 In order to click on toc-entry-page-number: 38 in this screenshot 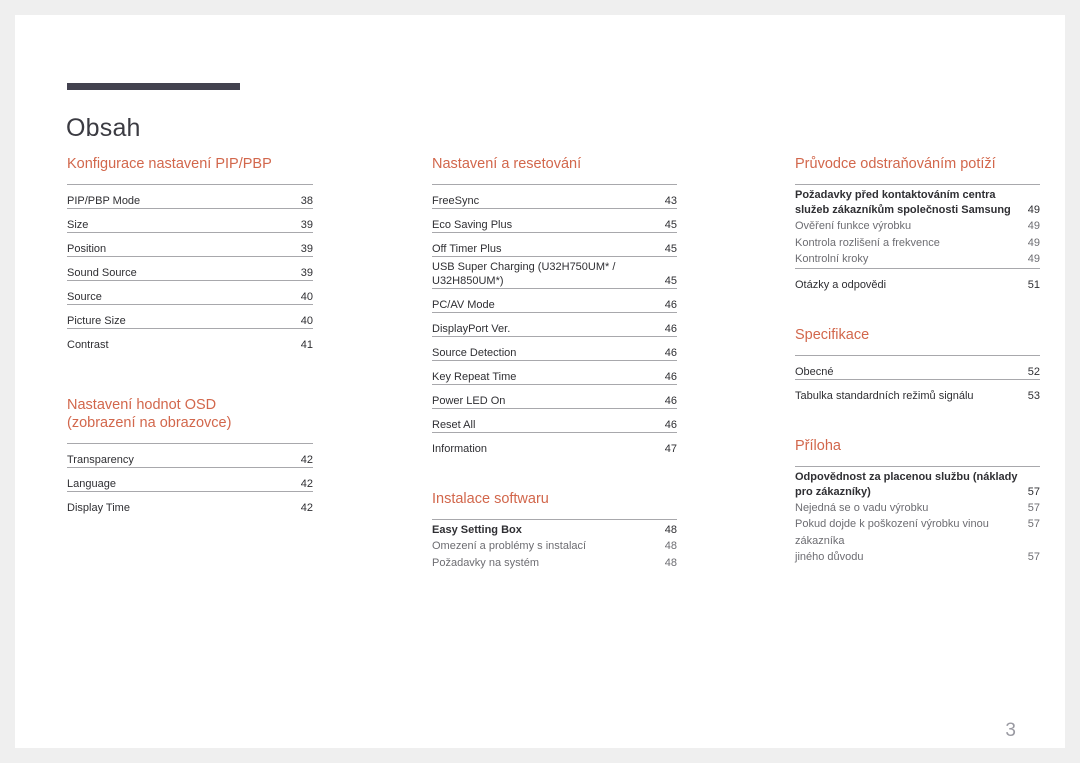, I will do `click(306, 201)`.